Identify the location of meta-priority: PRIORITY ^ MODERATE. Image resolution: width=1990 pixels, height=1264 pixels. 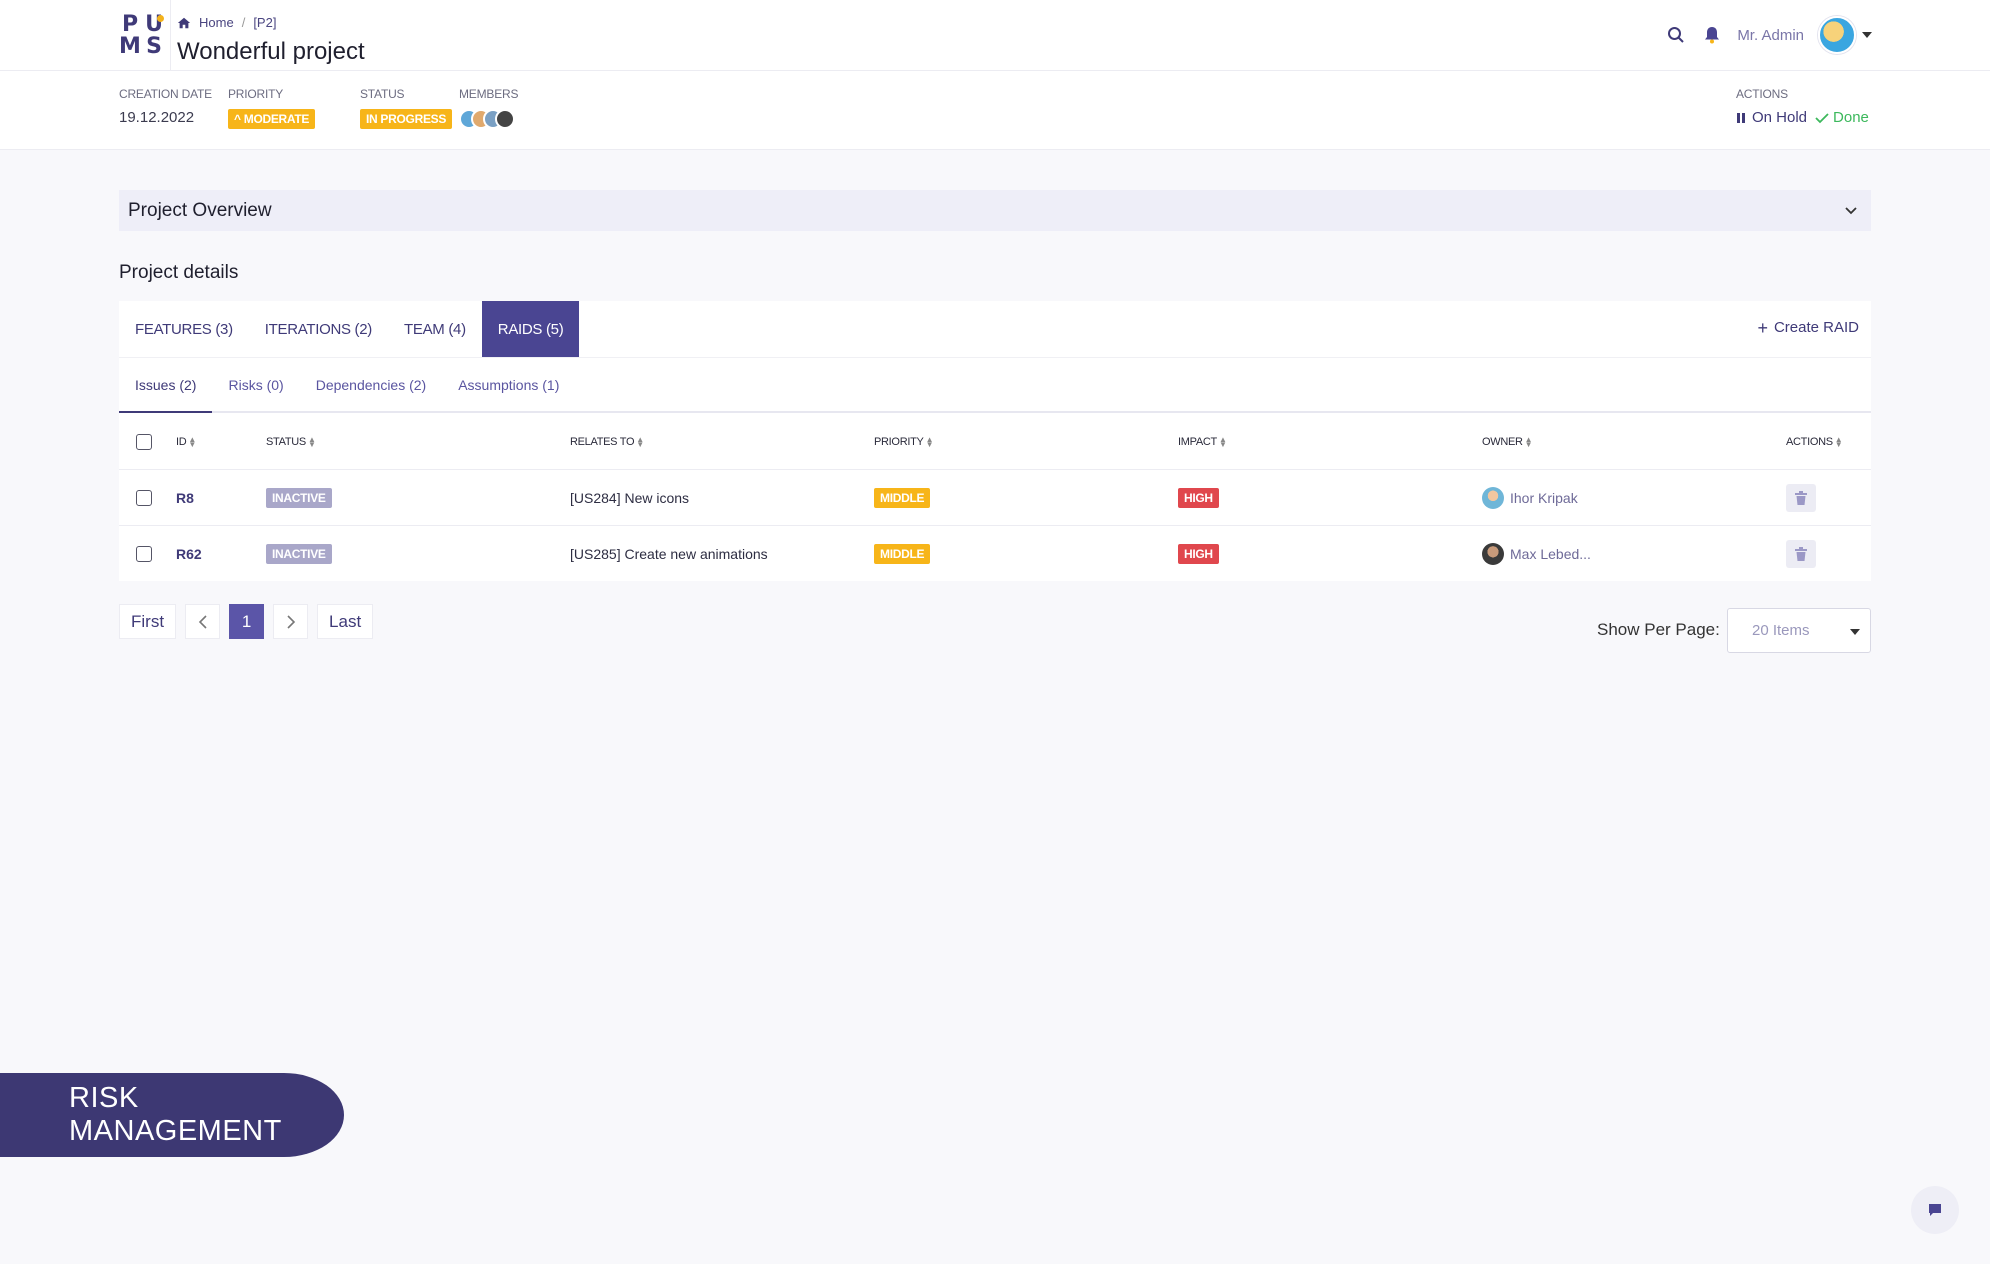
(272, 108).